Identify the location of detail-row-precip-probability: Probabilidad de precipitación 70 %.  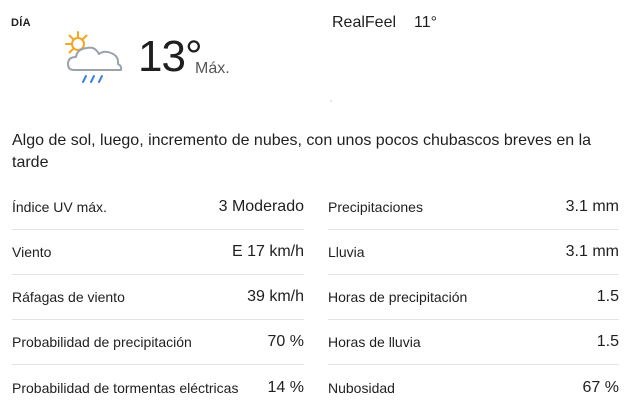
(158, 342).